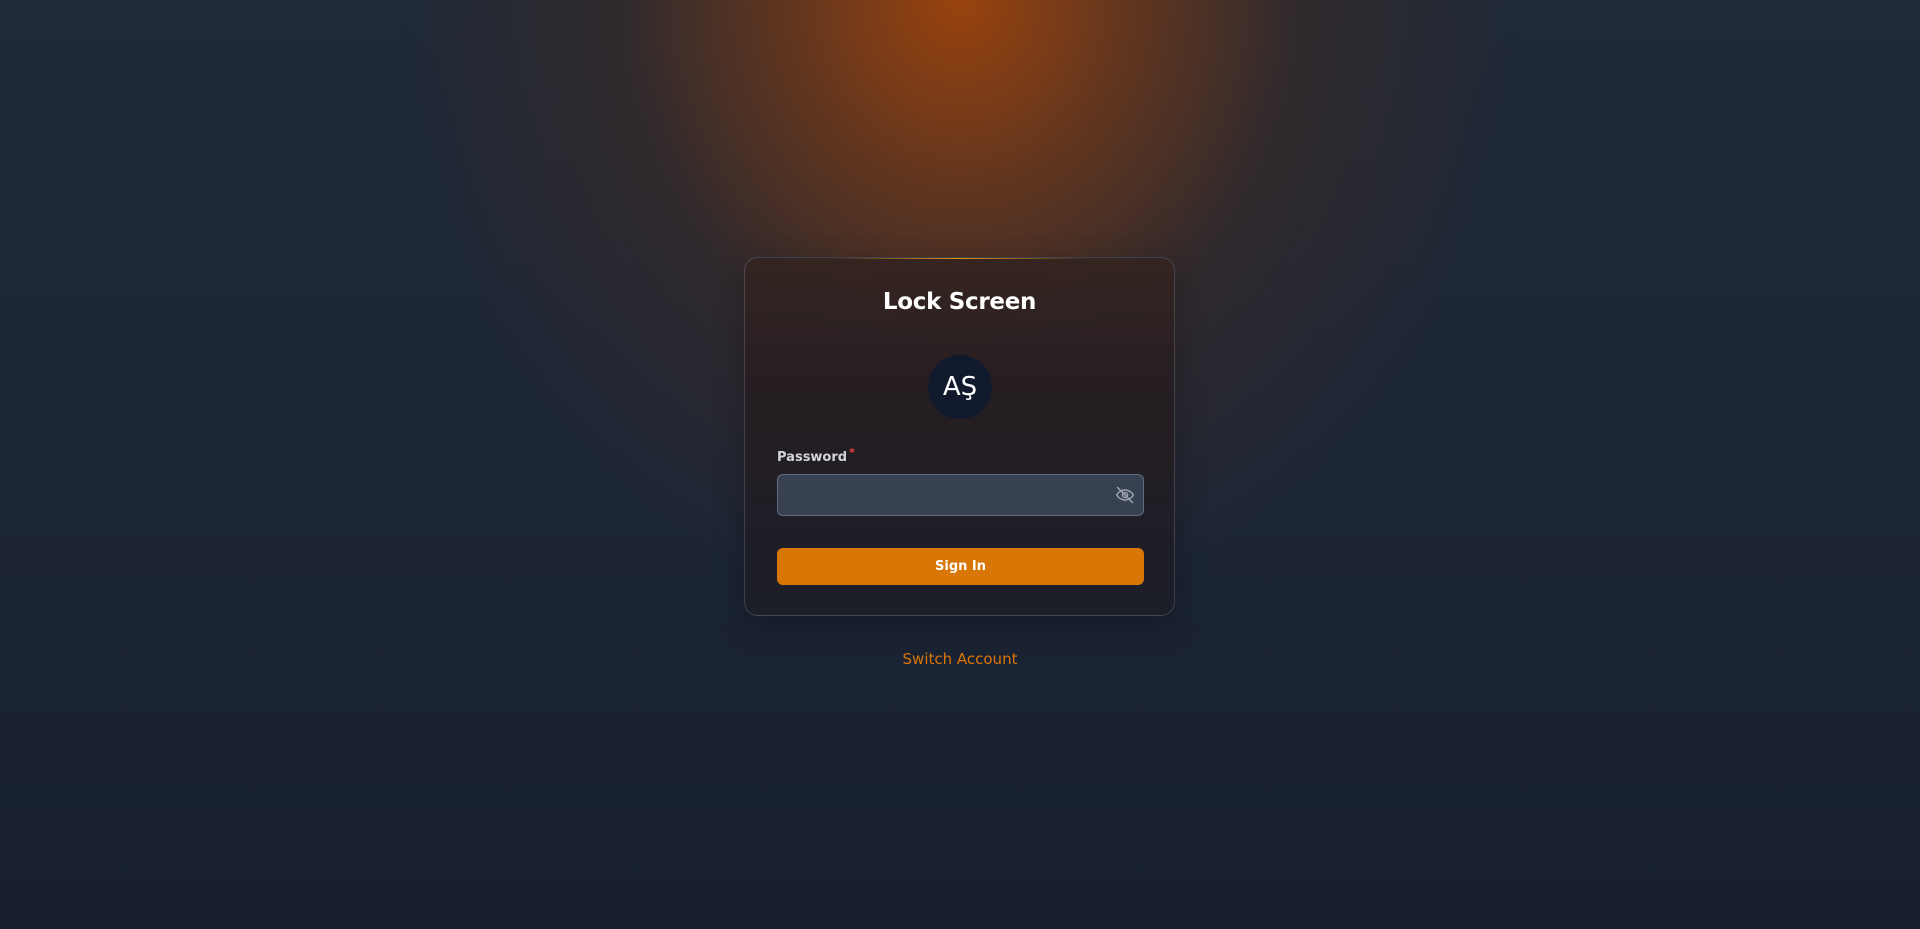 The width and height of the screenshot is (1920, 929). I want to click on avatar: AŞ, so click(960, 387).